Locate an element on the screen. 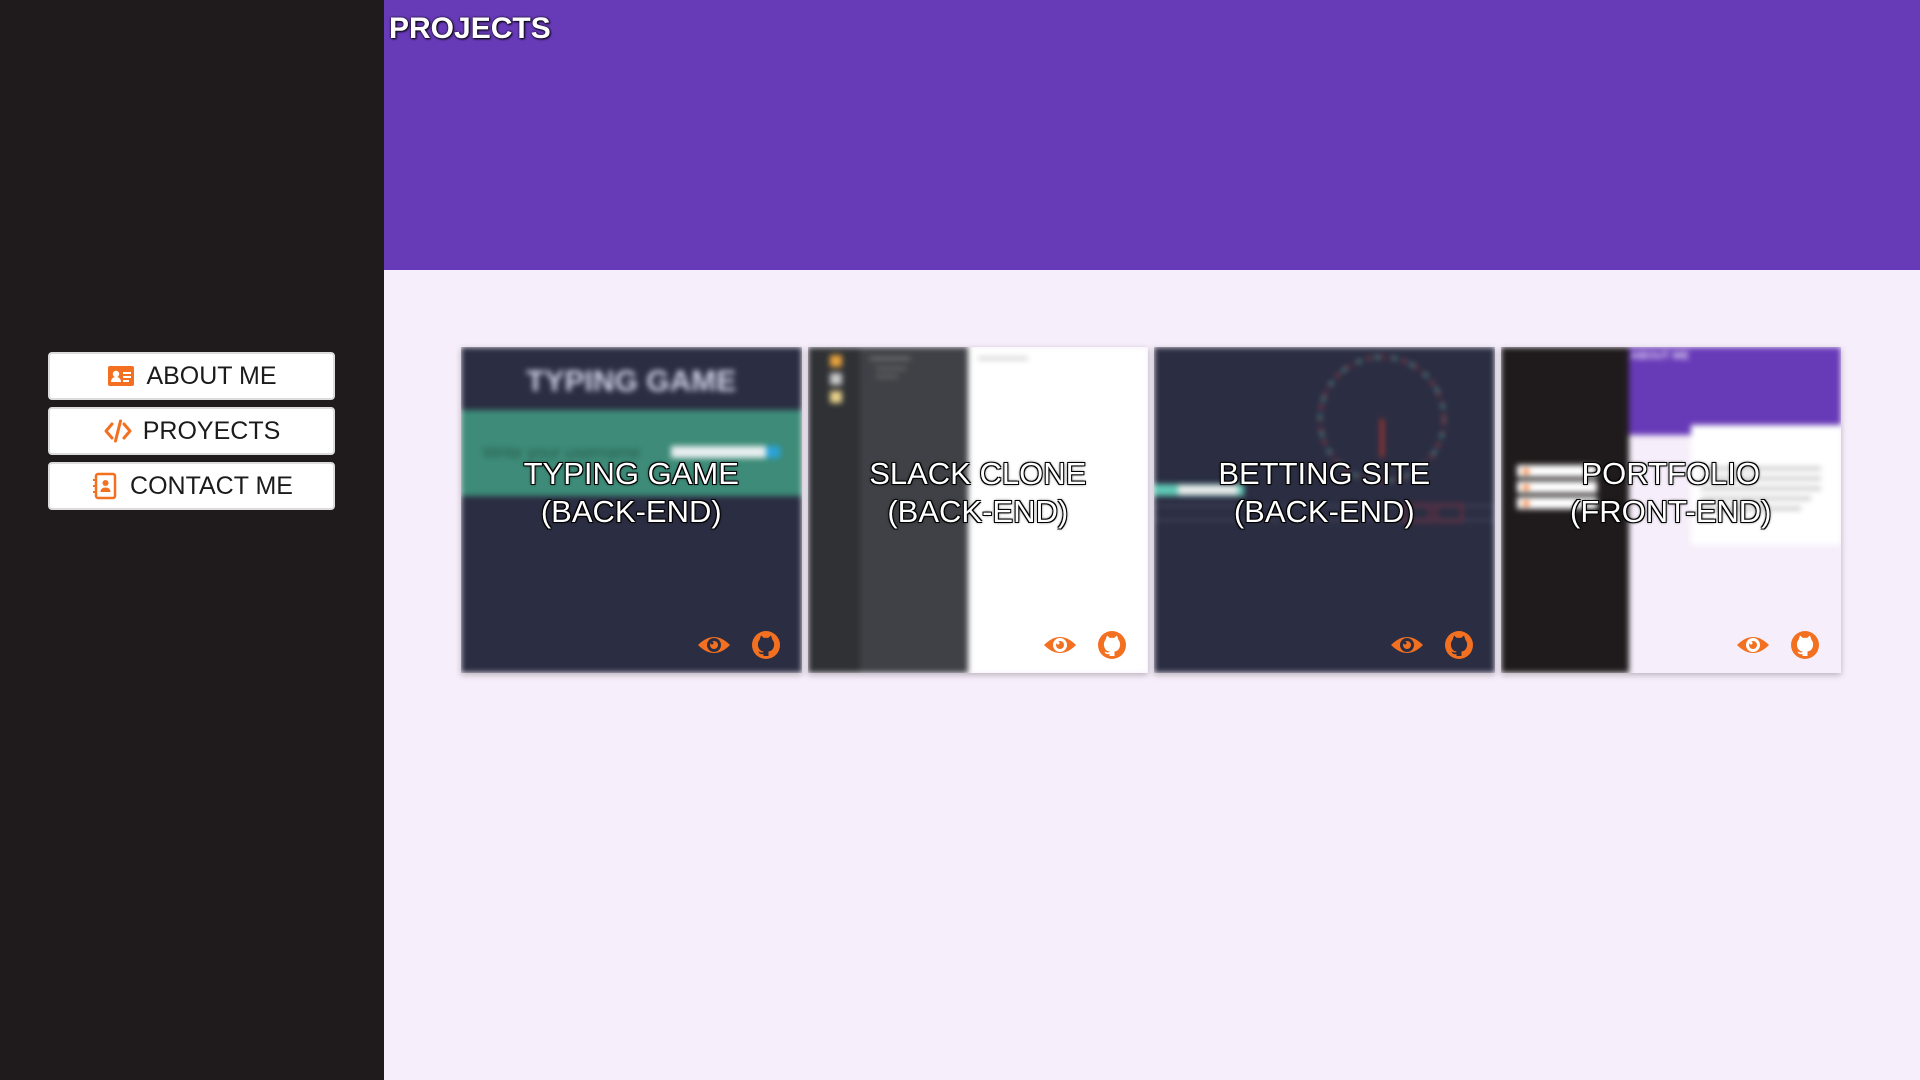 Image resolution: width=1920 pixels, height=1080 pixels. sidebar-nav: ABOUT ME PROYECTS CONTACT ME is located at coordinates (191, 431).